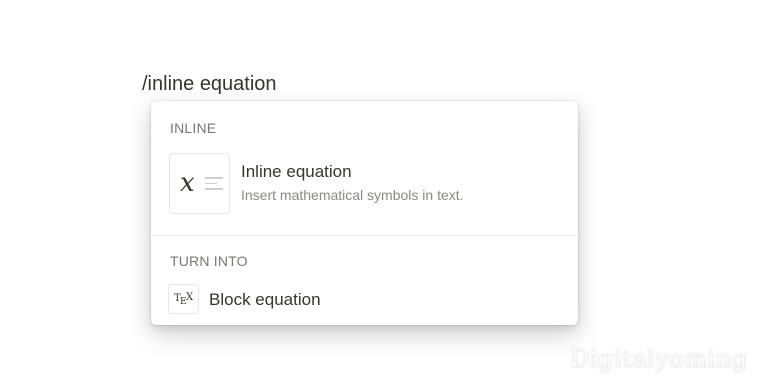 This screenshot has height=384, width=768. What do you see at coordinates (265, 299) in the screenshot?
I see `menu-item-title: Block equation` at bounding box center [265, 299].